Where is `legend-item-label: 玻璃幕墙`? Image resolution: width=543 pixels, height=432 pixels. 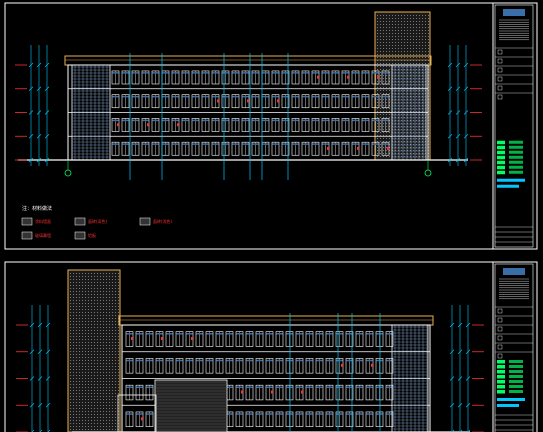
legend-item-label: 玻璃幕墙 is located at coordinates (43, 235).